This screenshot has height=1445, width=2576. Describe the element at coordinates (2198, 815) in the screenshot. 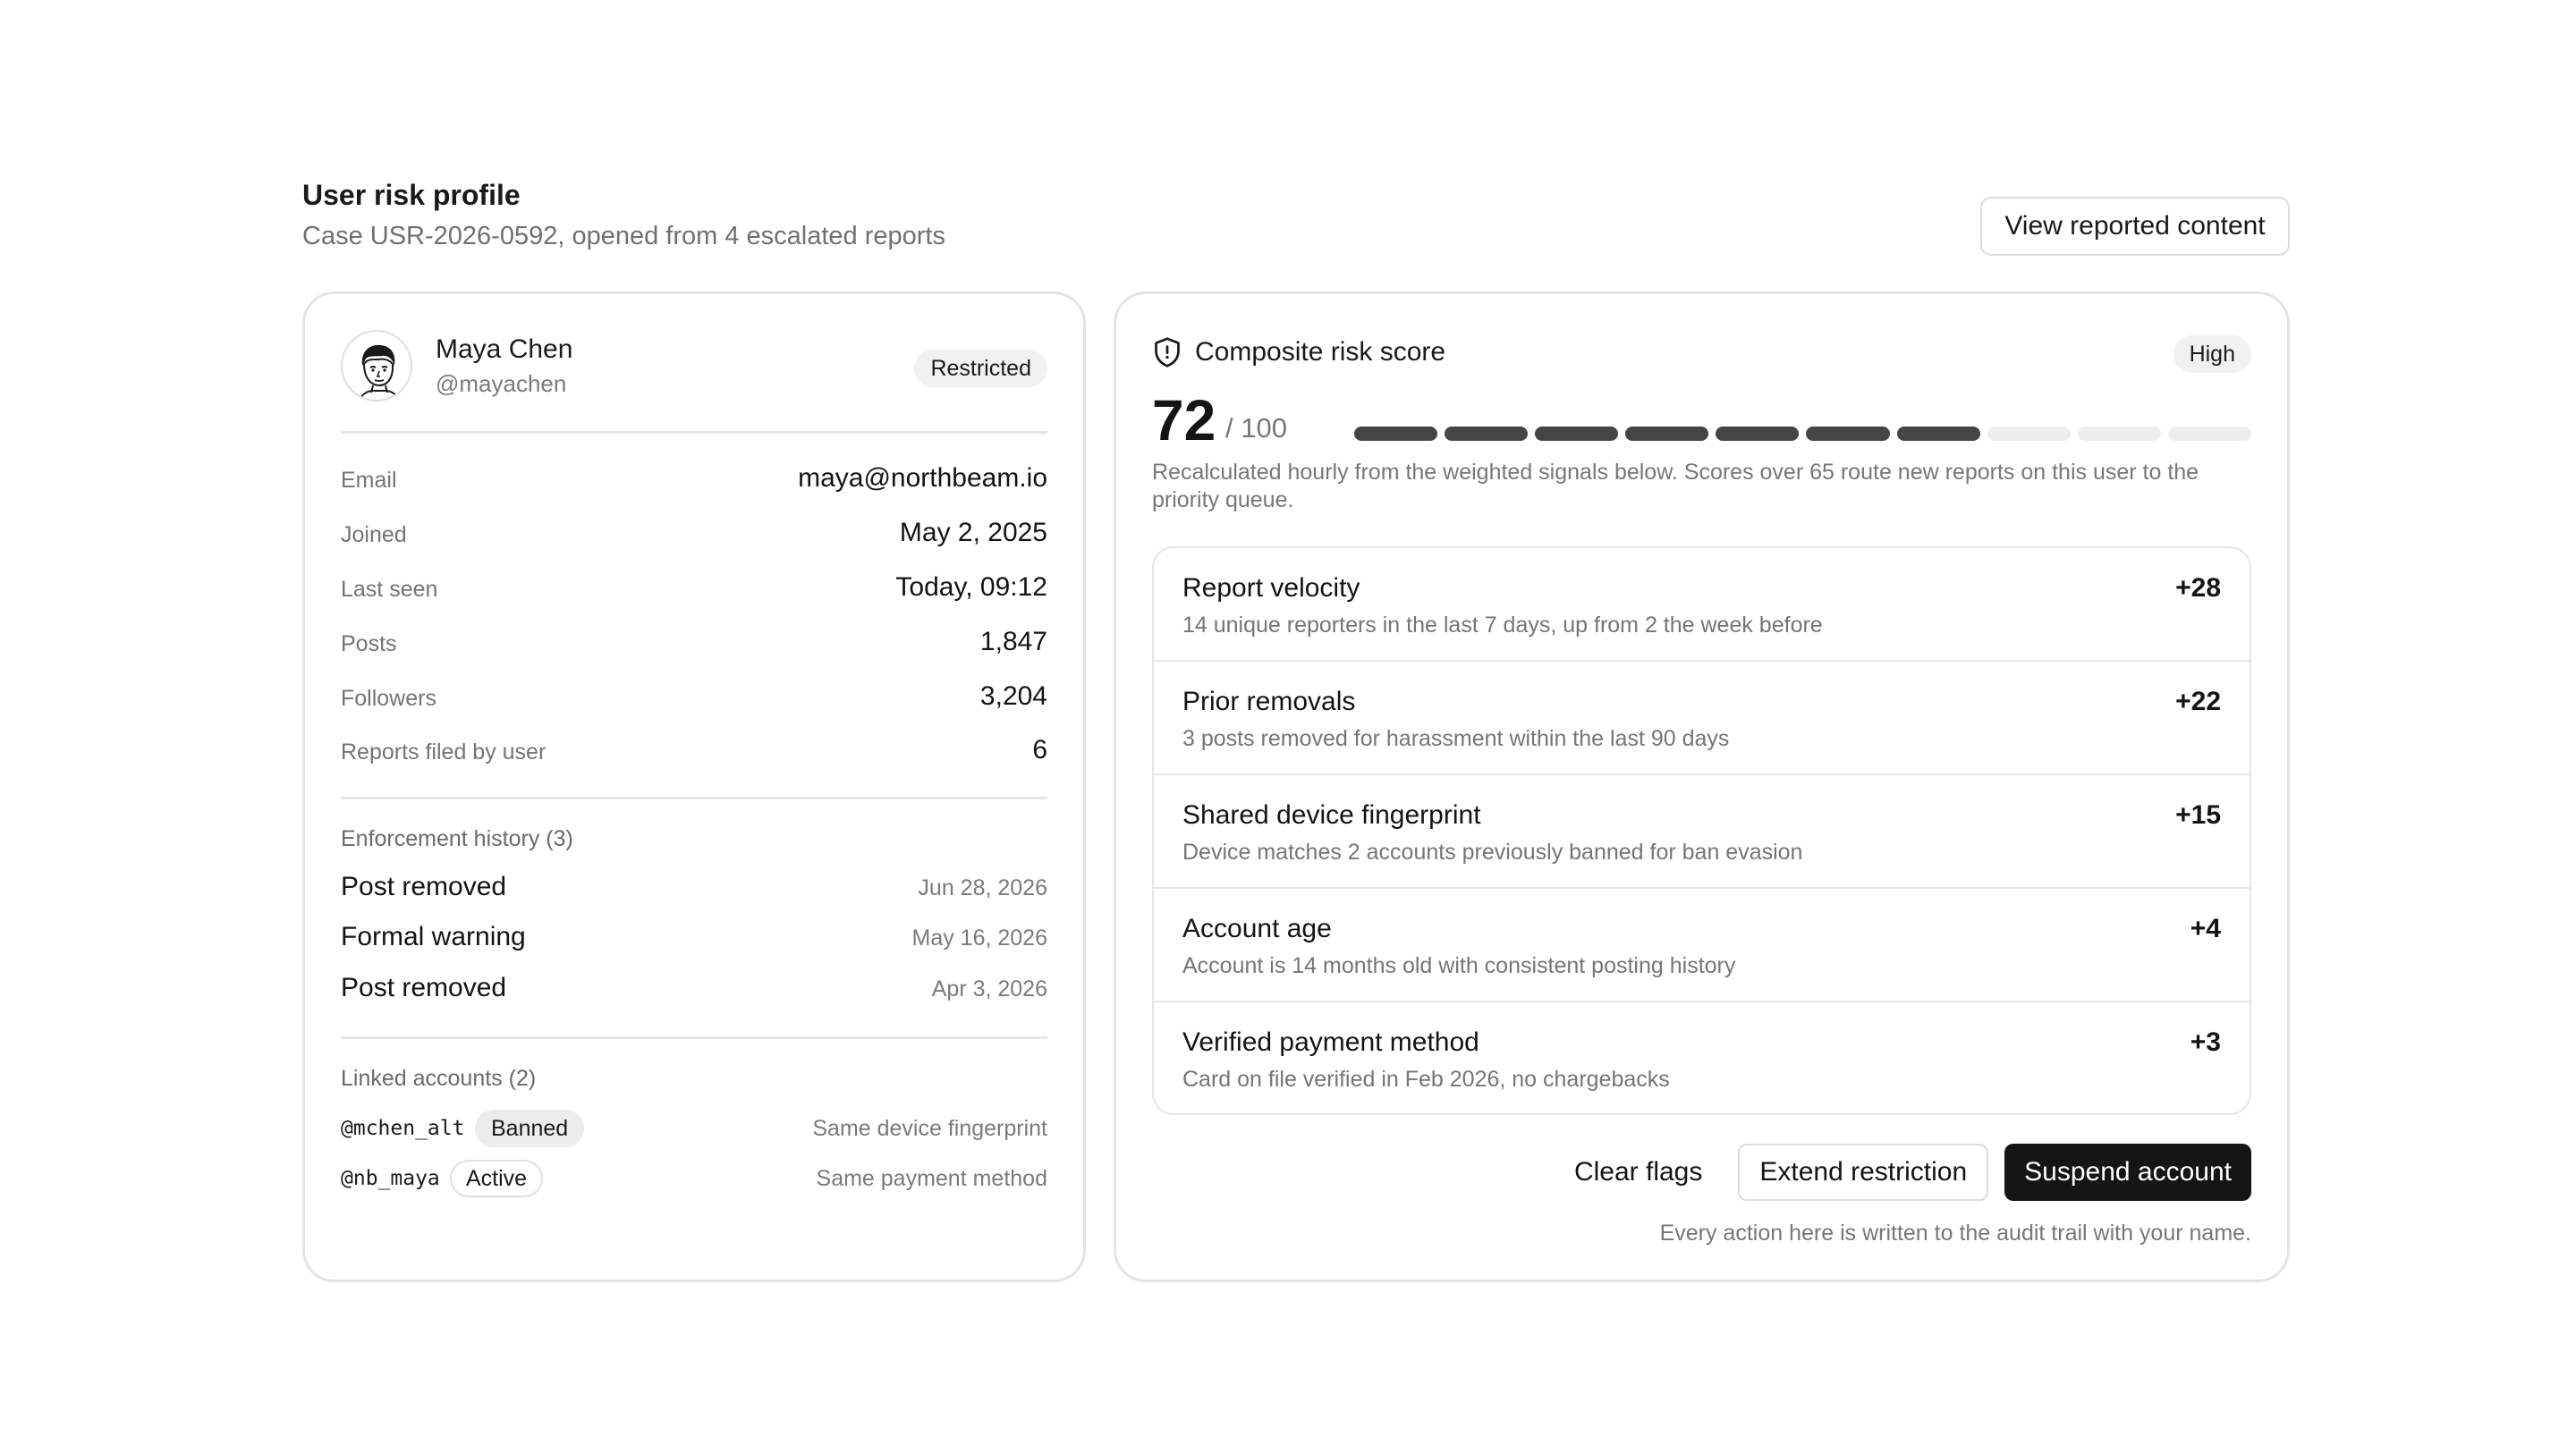

I see `signal-points: +15` at that location.